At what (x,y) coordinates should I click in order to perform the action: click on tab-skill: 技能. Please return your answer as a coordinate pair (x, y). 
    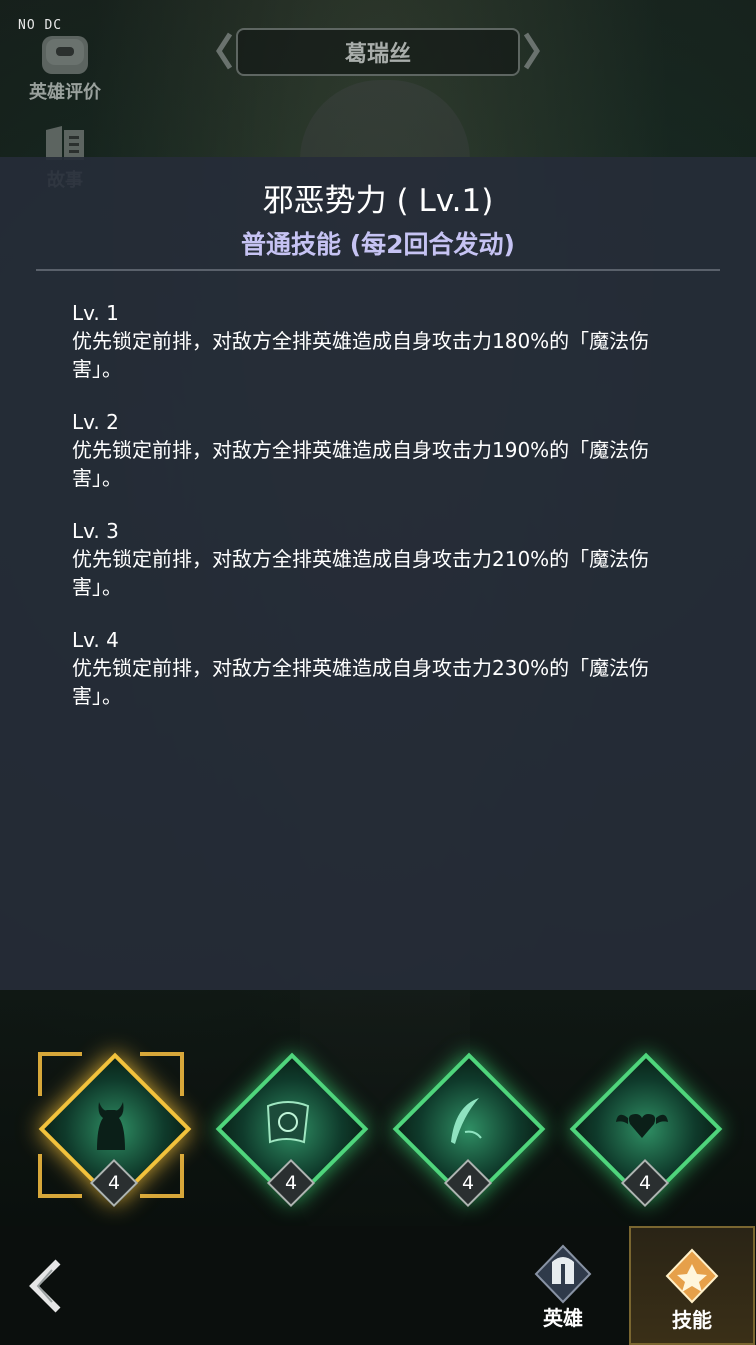
    Looking at the image, I should click on (692, 1285).